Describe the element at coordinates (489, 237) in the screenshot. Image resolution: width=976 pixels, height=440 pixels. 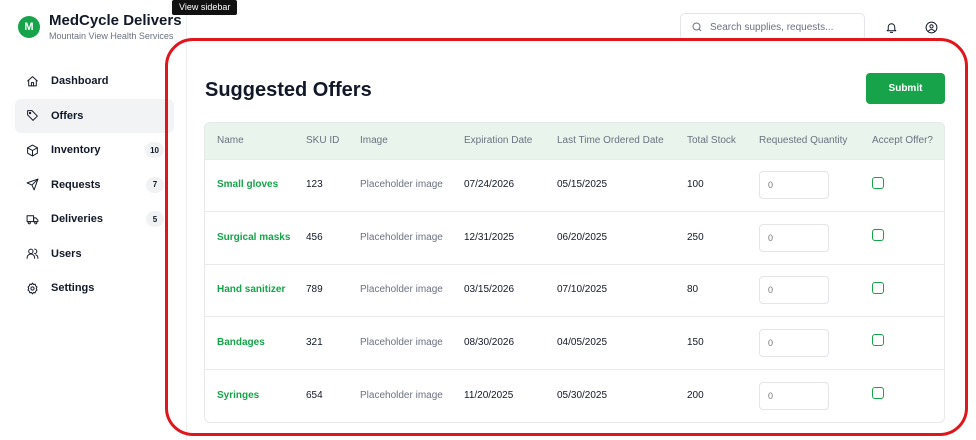
I see `expiration-date: 12/31/2025` at that location.